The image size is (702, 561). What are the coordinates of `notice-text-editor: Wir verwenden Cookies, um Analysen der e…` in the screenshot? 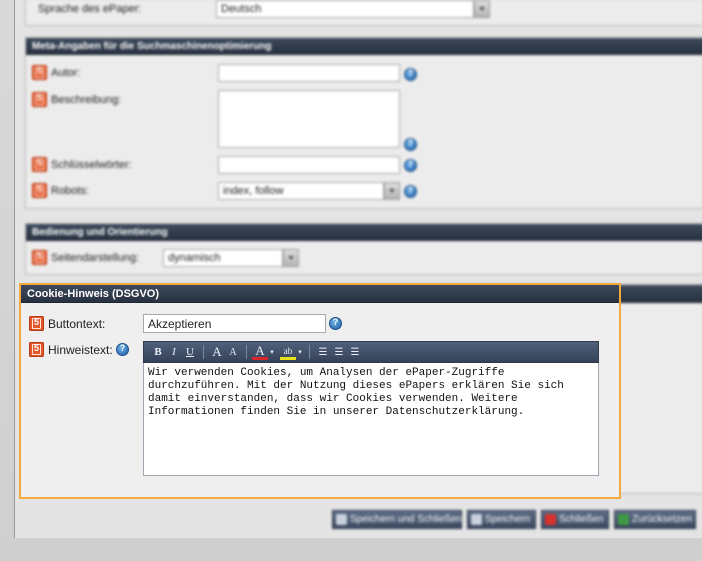 It's located at (371, 419).